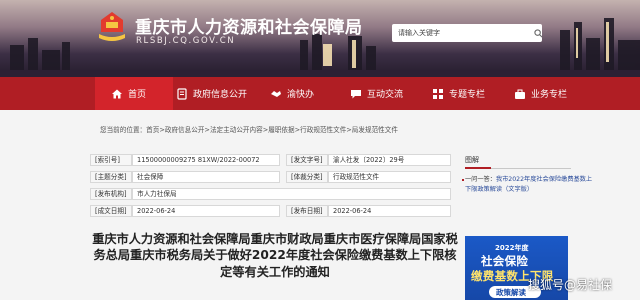 The width and height of the screenshot is (640, 300). What do you see at coordinates (301, 95) in the screenshot?
I see `nav-label: 渝快办` at bounding box center [301, 95].